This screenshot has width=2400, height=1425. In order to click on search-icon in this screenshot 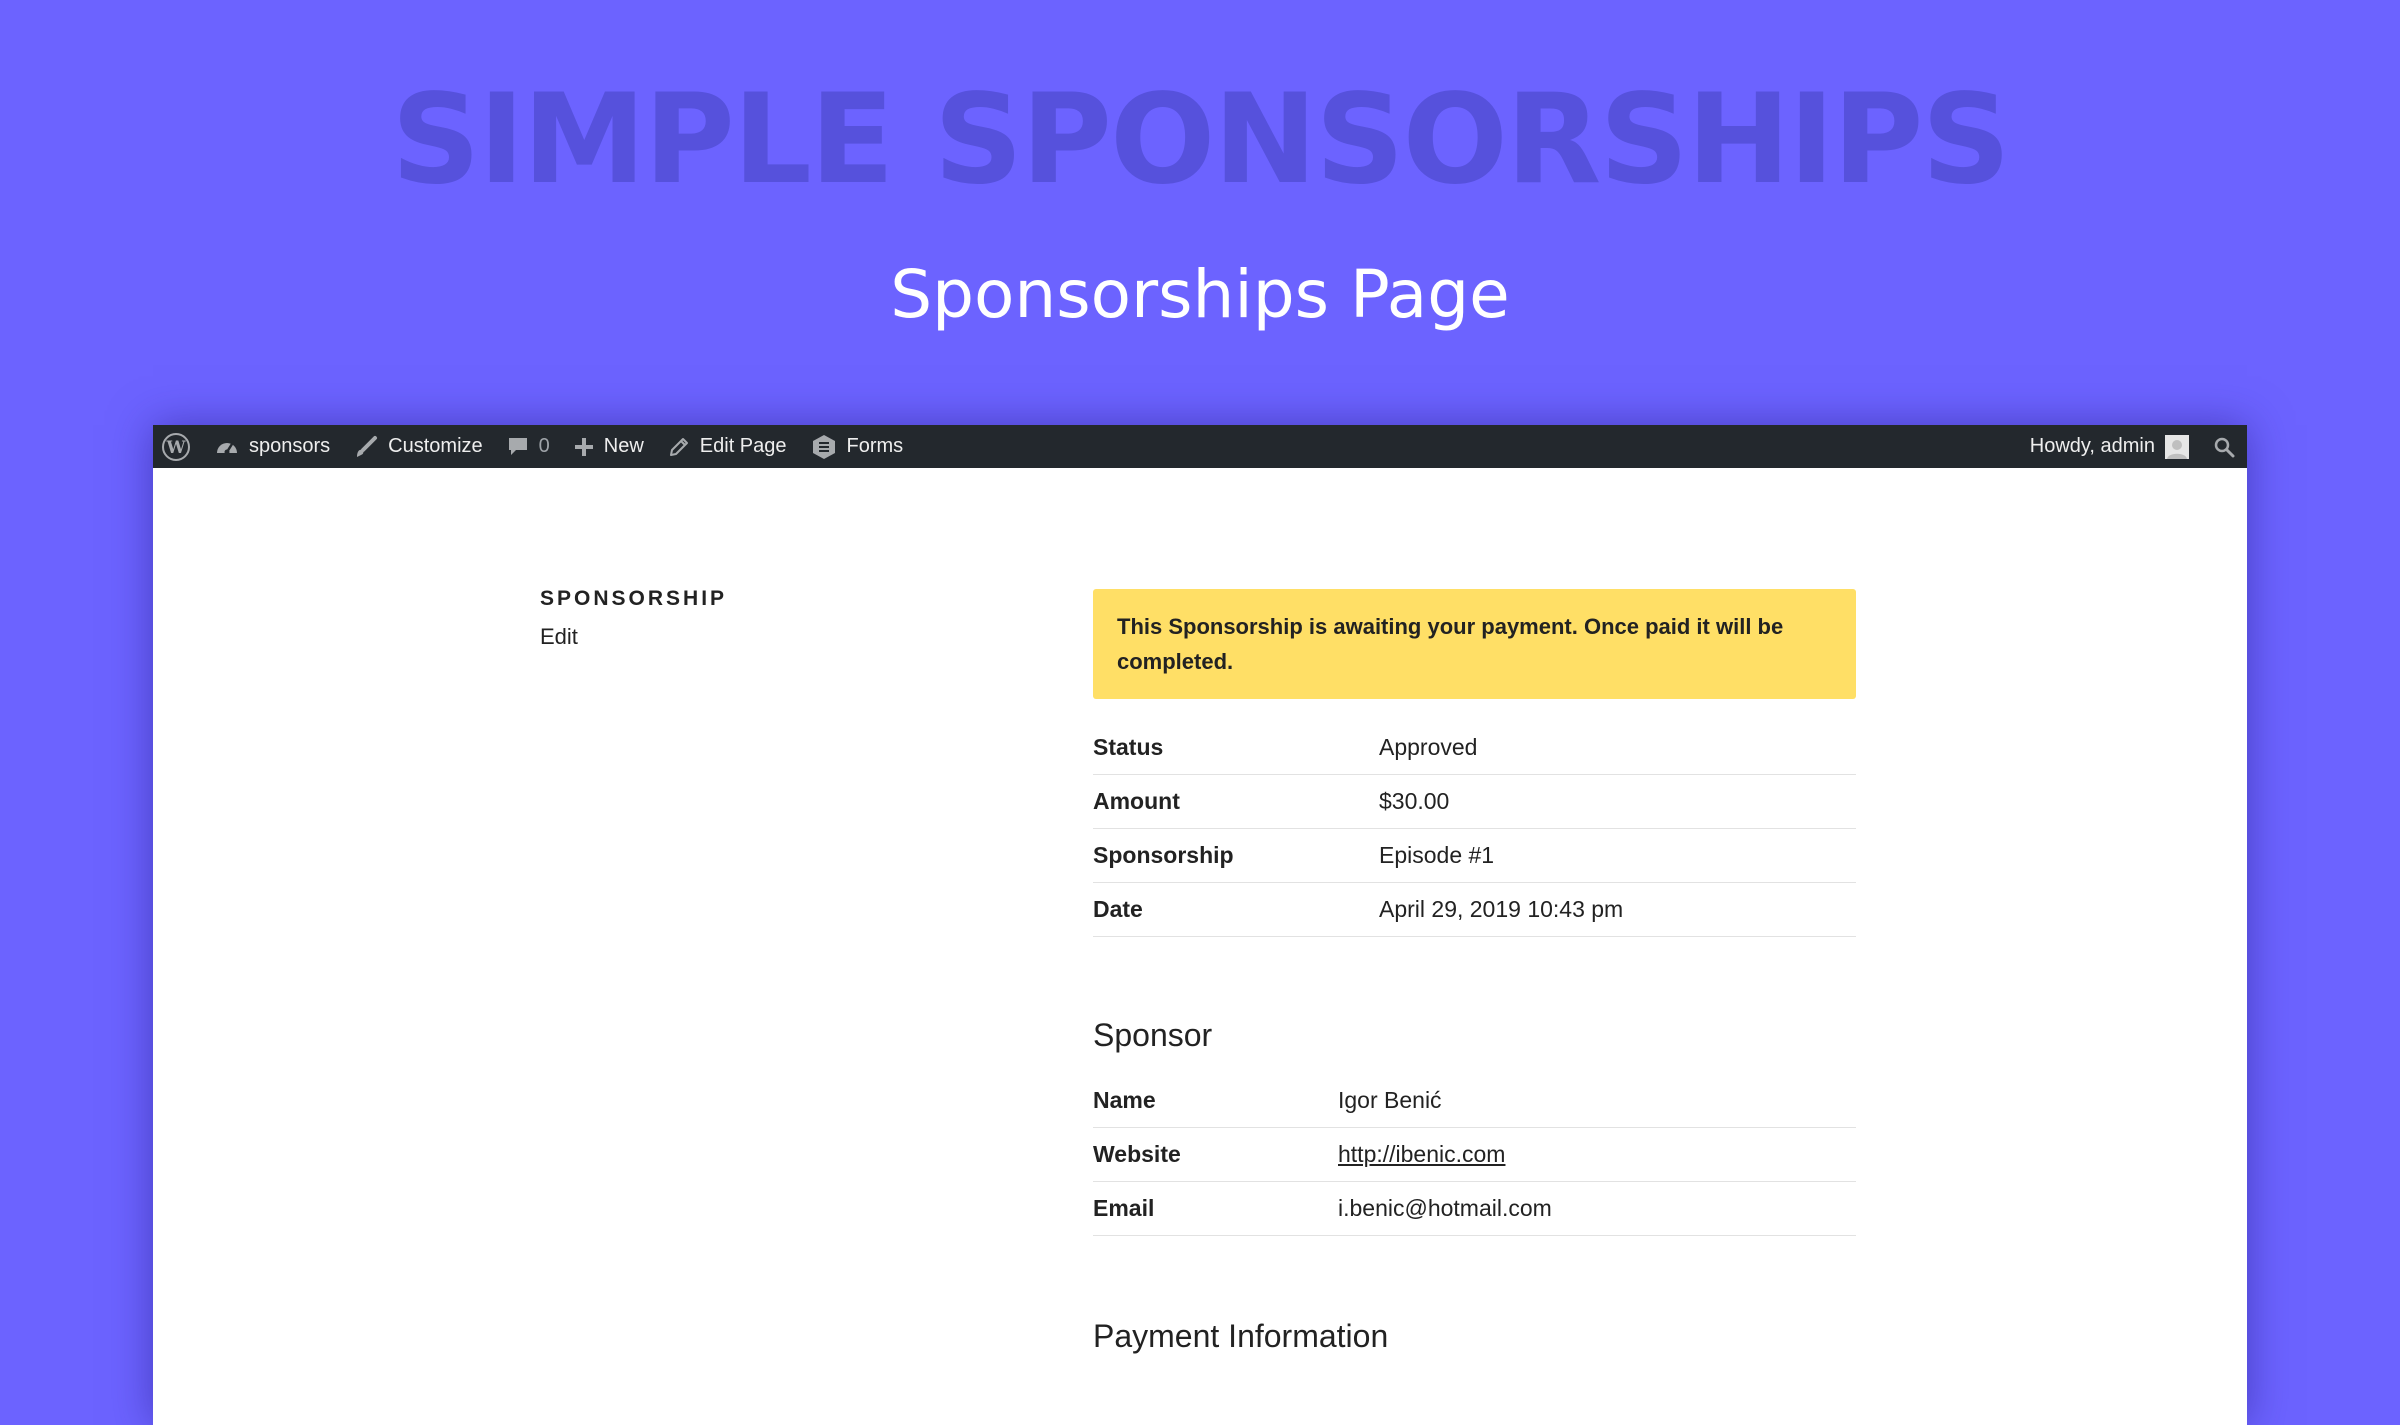, I will do `click(2224, 447)`.